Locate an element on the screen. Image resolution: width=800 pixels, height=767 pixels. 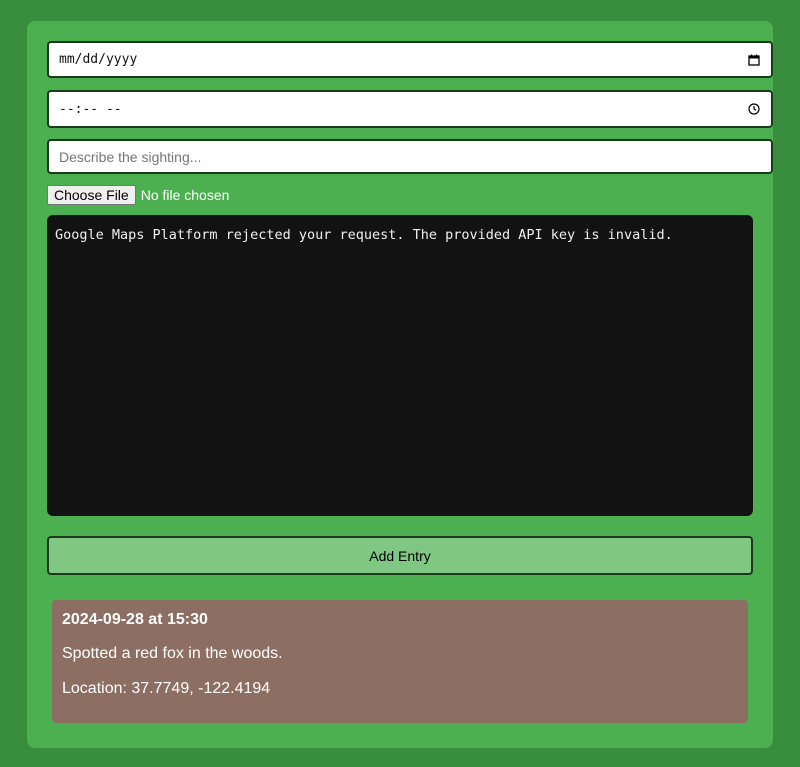
date-input-placeholder: mm/dd/yyyy is located at coordinates (98, 59).